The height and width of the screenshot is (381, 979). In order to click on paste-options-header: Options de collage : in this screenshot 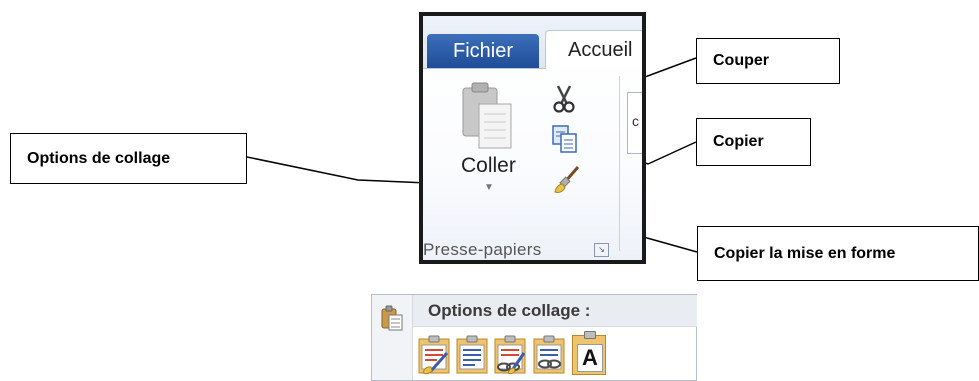, I will do `click(509, 310)`.